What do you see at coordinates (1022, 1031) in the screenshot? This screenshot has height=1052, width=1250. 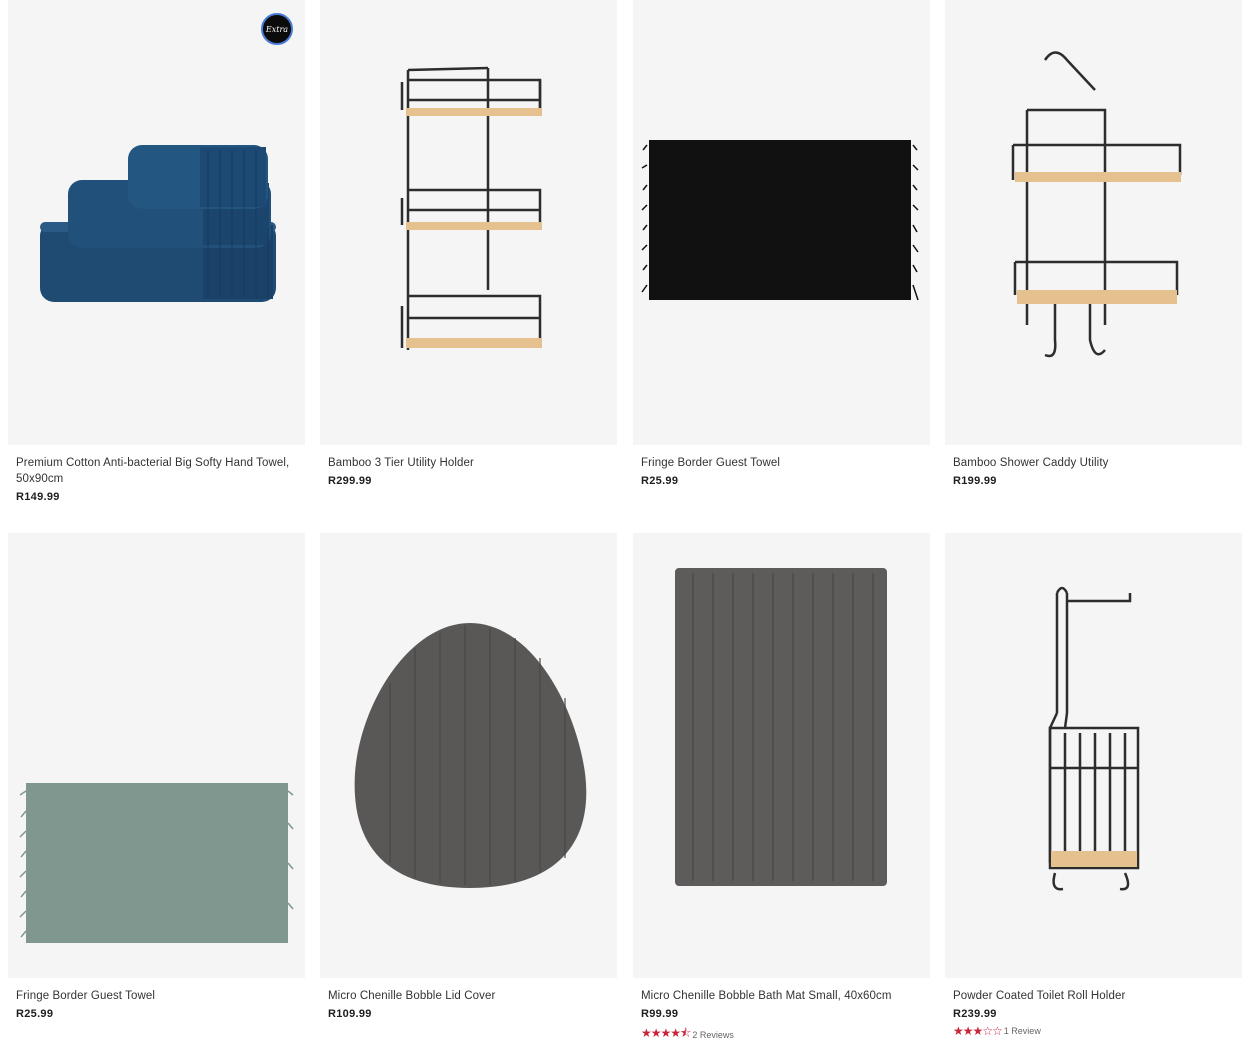 I see `review-count: 1 Review` at bounding box center [1022, 1031].